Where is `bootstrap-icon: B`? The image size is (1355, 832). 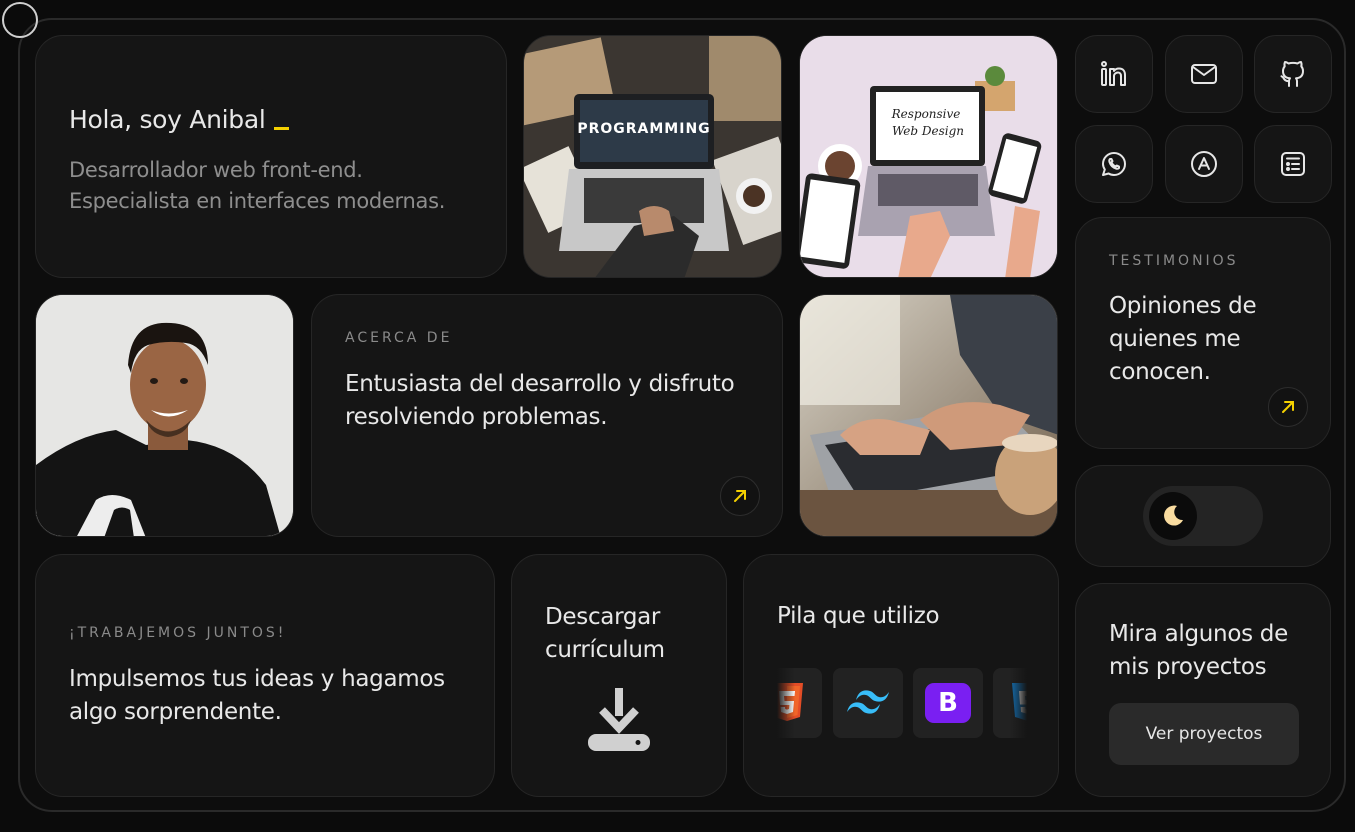 bootstrap-icon: B is located at coordinates (948, 703).